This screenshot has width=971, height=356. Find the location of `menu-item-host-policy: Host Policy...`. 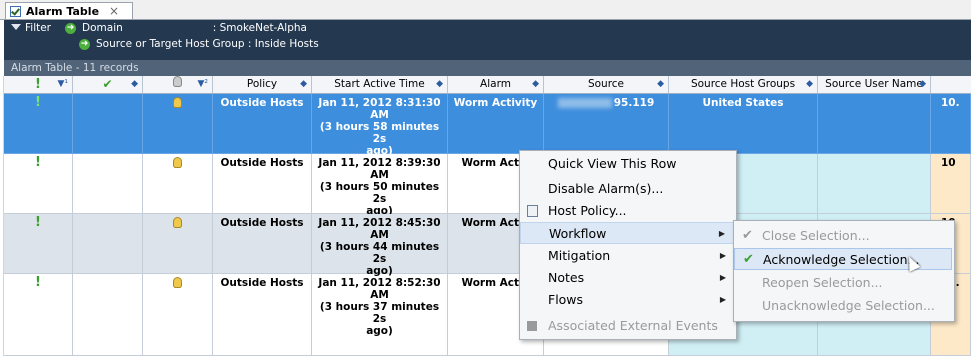

menu-item-host-policy: Host Policy... is located at coordinates (627, 211).